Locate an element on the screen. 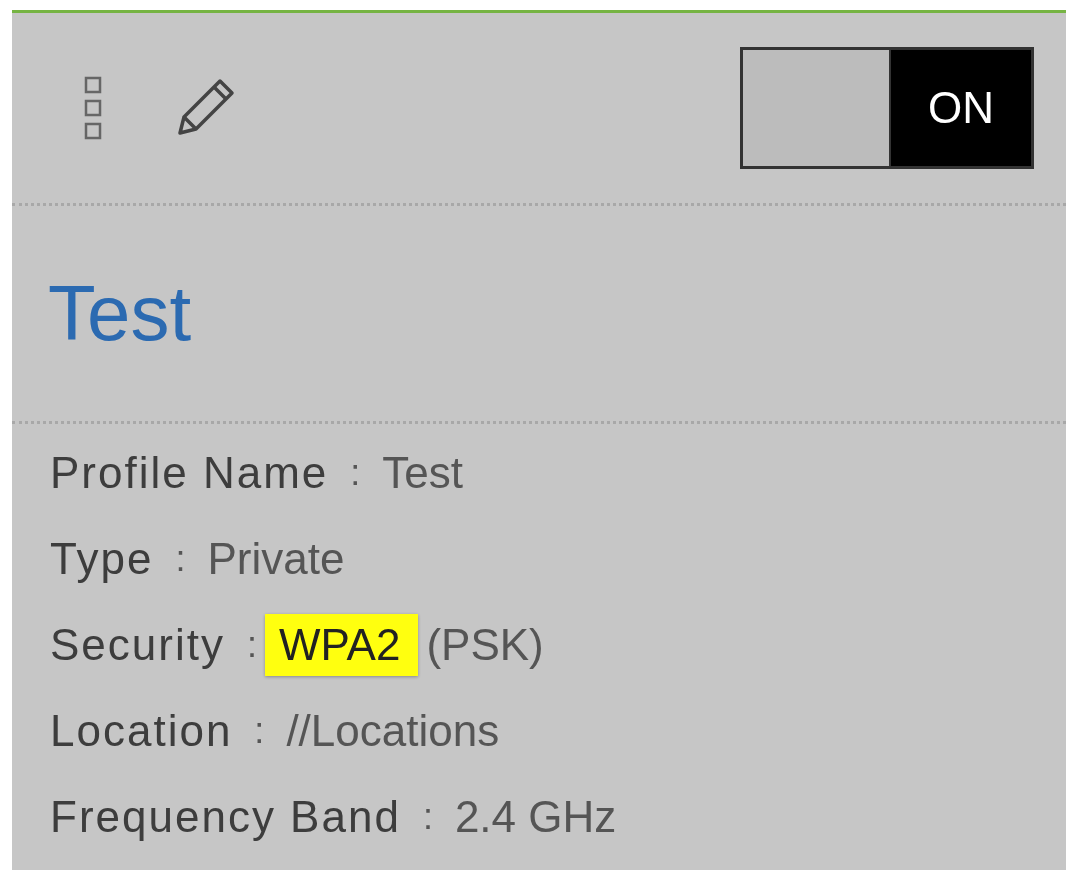  field-label: Type is located at coordinates (102, 559).